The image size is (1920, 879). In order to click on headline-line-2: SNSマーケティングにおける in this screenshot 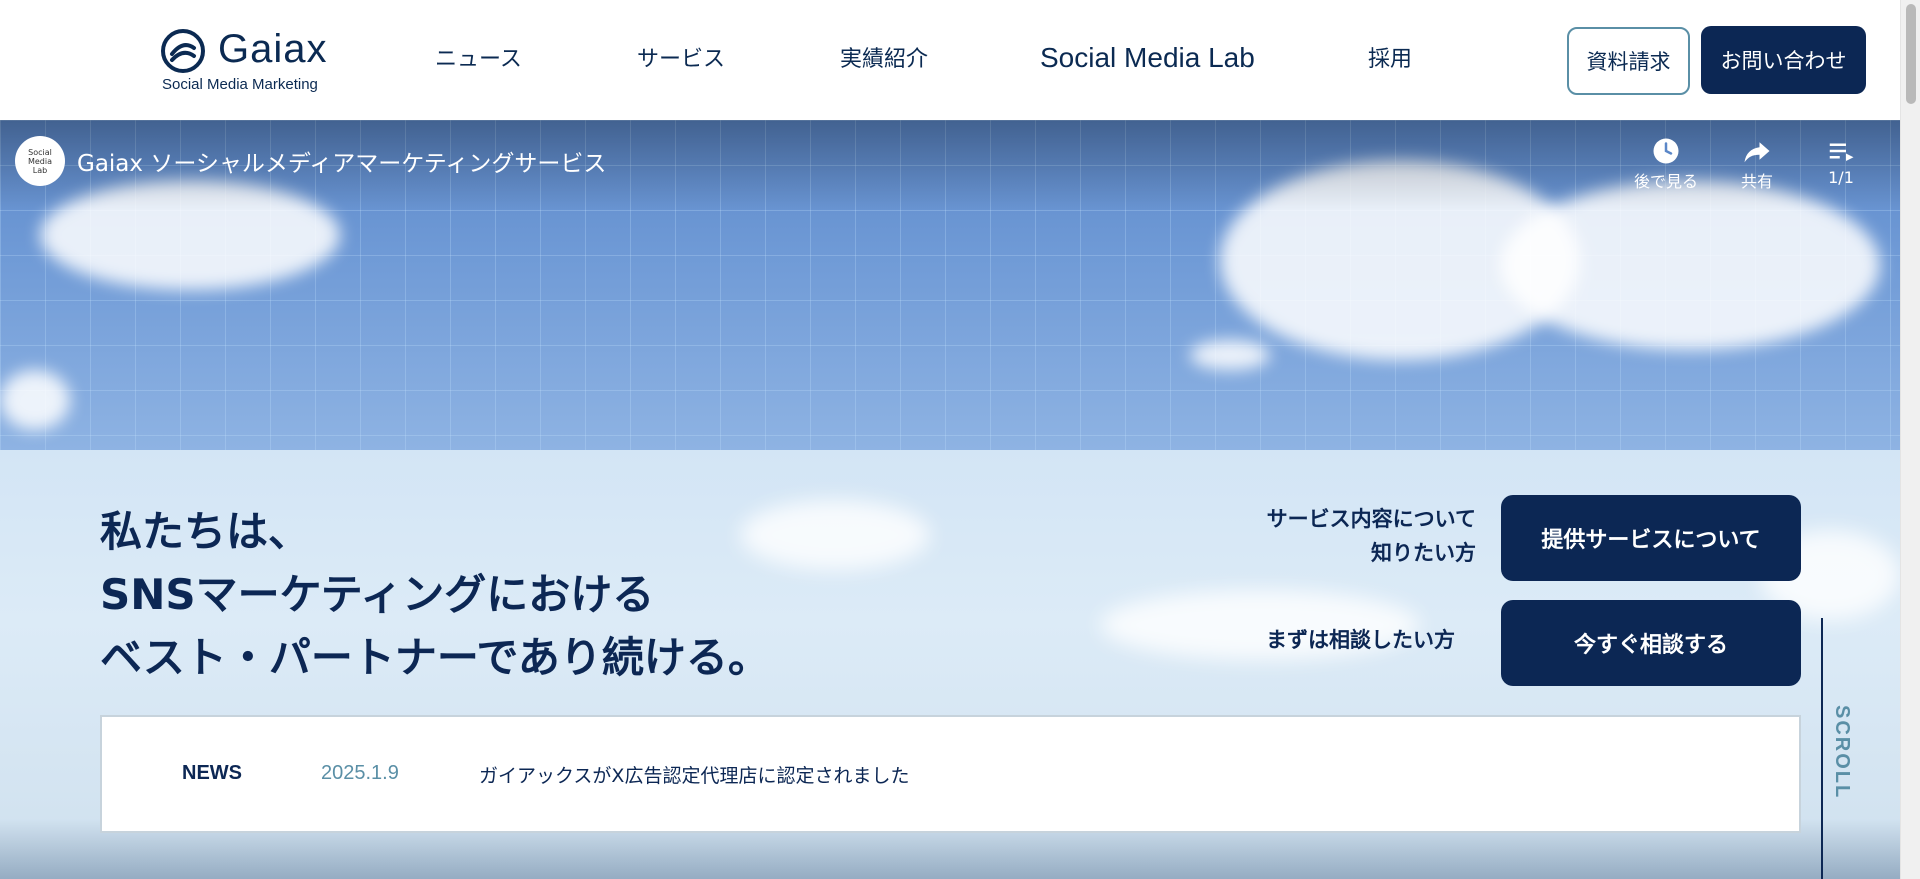, I will do `click(377, 594)`.